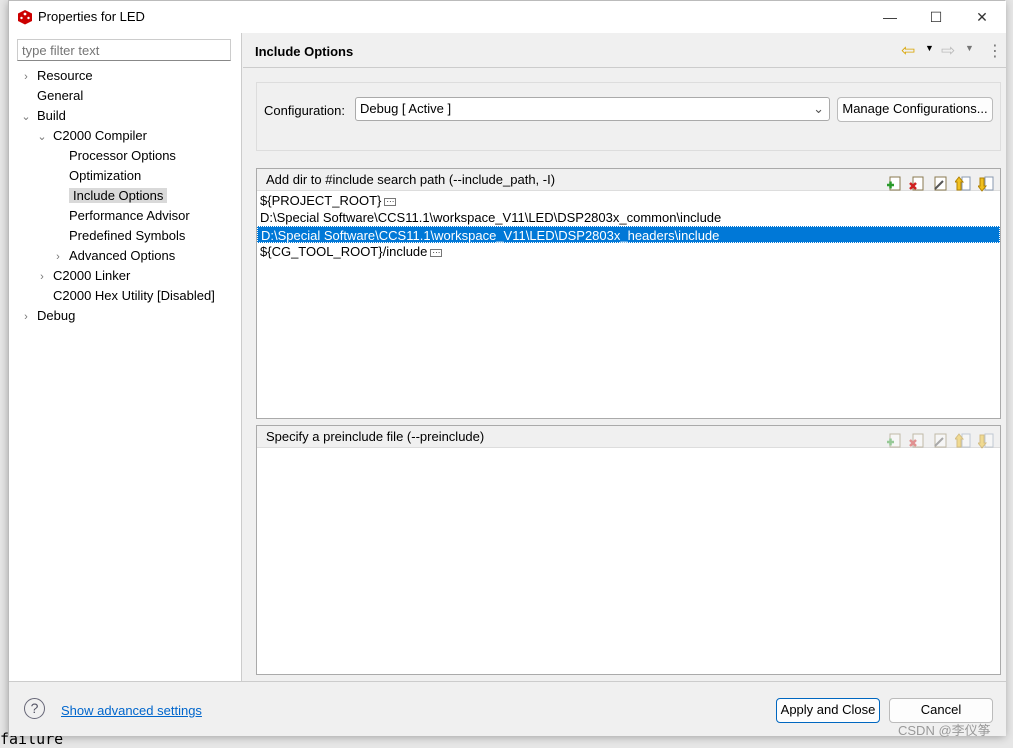  What do you see at coordinates (995, 51) in the screenshot?
I see `view-menu-icon: ⋮` at bounding box center [995, 51].